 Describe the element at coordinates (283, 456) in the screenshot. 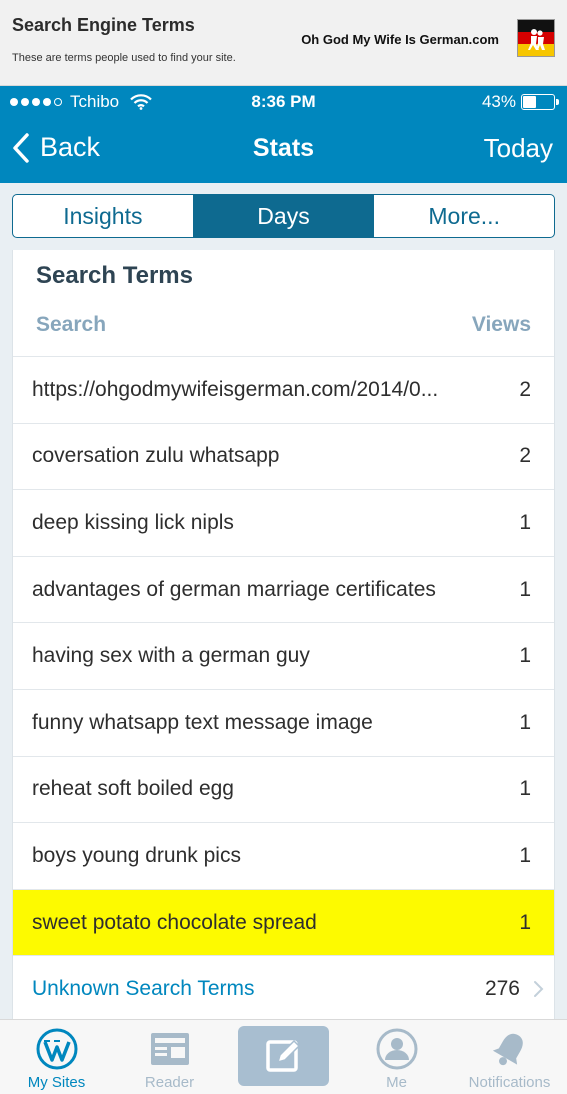

I see `list-item: coversation zulu whatsapp 2` at that location.